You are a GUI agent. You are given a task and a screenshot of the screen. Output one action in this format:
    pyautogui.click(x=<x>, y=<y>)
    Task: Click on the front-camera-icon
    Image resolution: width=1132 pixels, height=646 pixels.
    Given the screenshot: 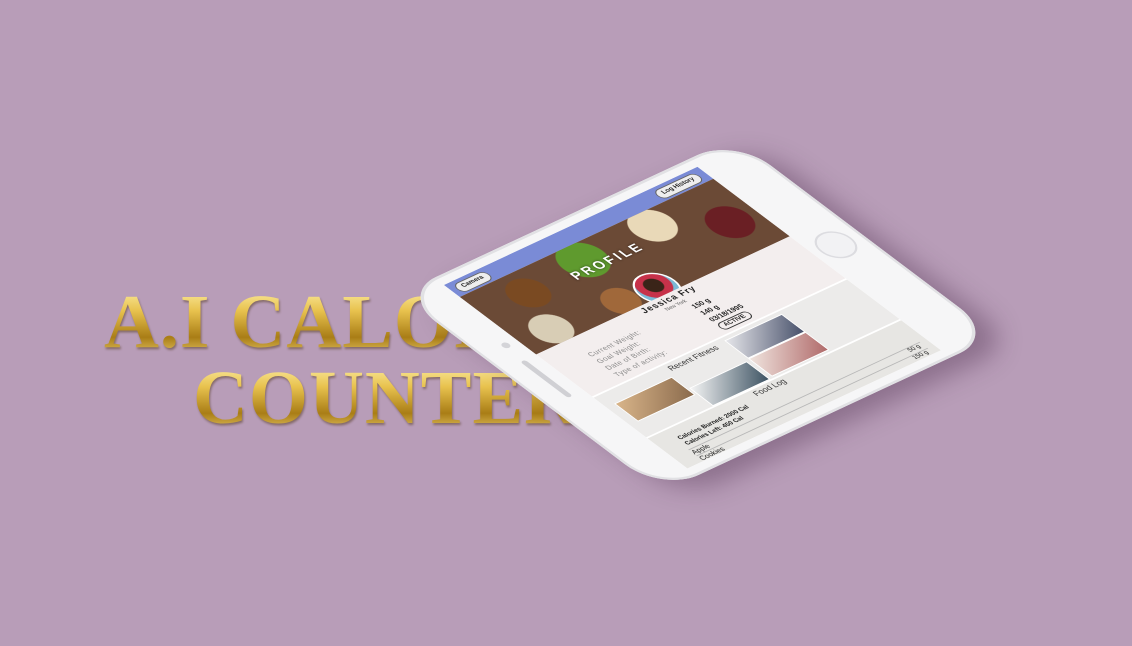 What is the action you would take?
    pyautogui.click(x=506, y=345)
    